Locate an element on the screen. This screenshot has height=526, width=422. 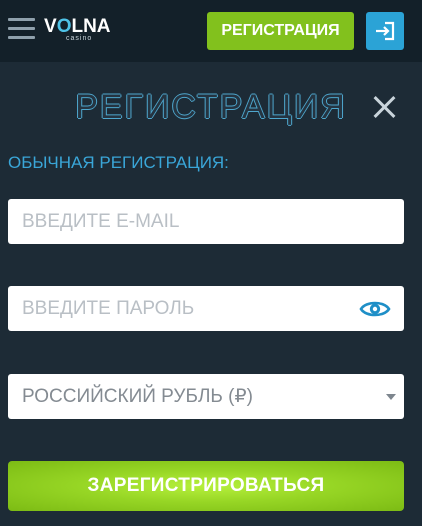
login-arrow-icon is located at coordinates (385, 31).